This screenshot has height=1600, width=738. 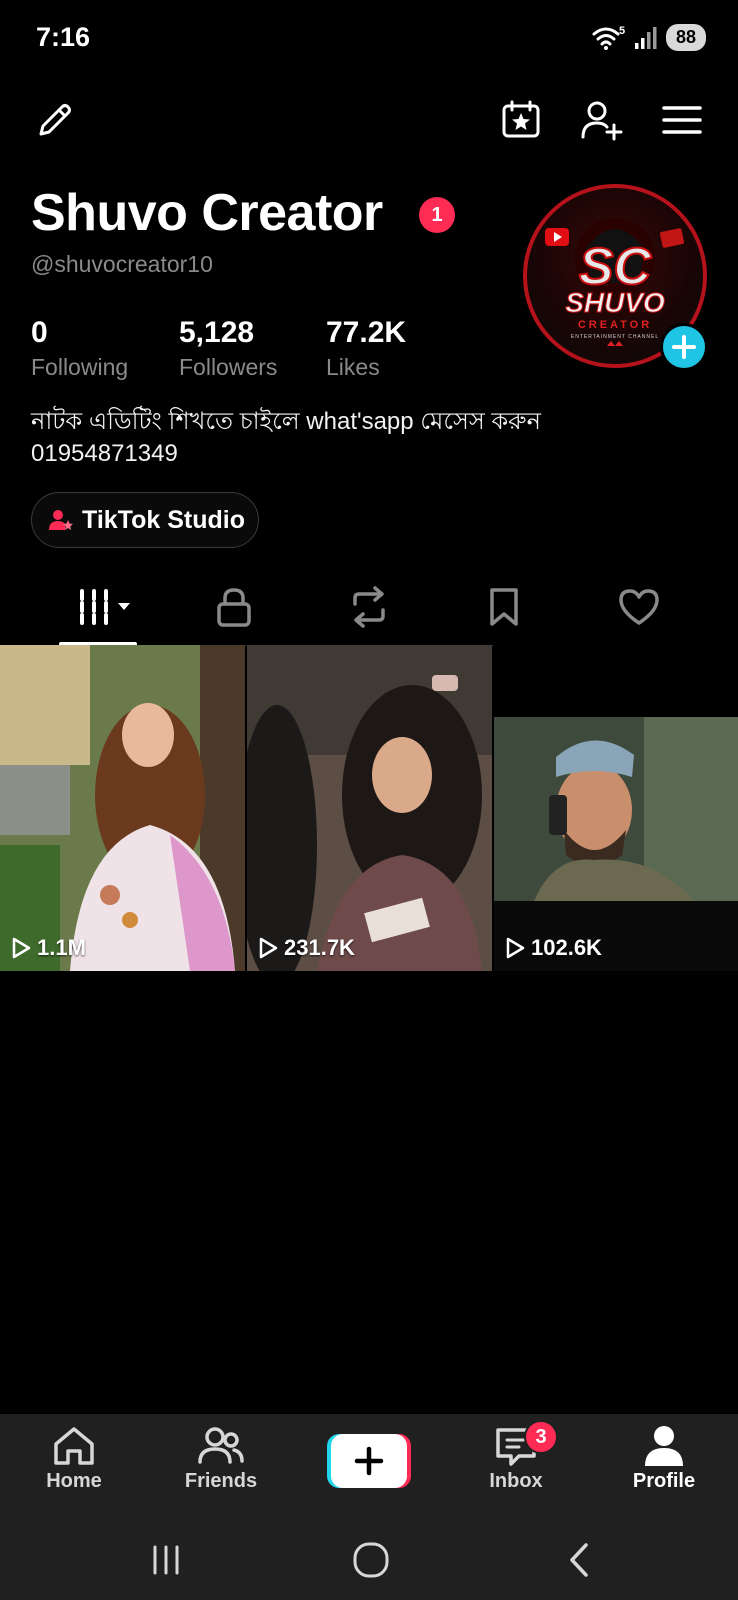 I want to click on lock-icon, so click(x=234, y=607).